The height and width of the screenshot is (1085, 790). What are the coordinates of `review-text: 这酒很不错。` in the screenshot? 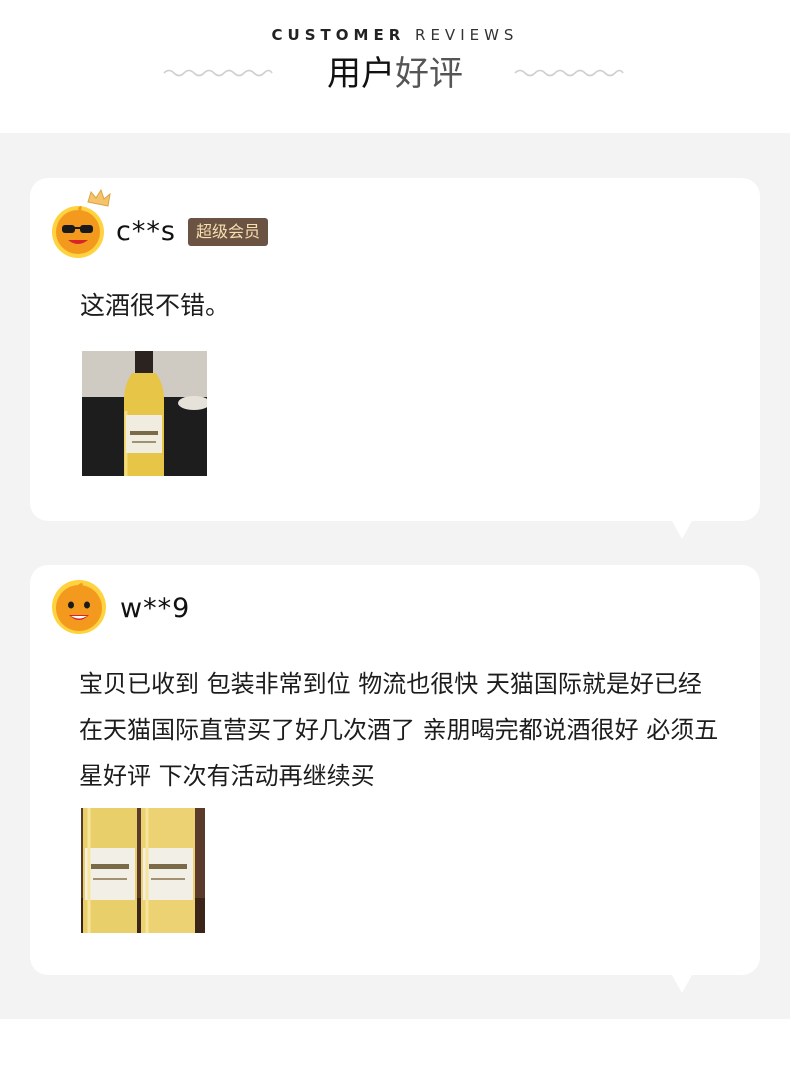 It's located at (155, 305).